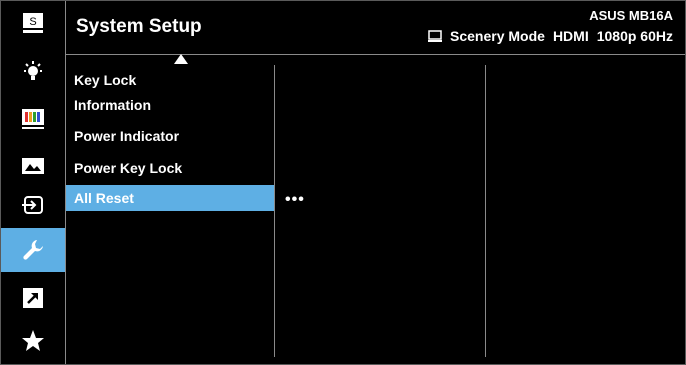 The height and width of the screenshot is (365, 686). I want to click on sidebar: S, so click(33, 182).